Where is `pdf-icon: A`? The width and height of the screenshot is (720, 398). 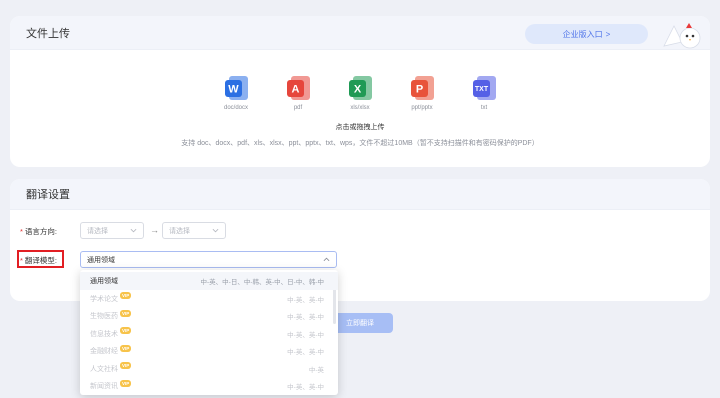 pdf-icon: A is located at coordinates (298, 88).